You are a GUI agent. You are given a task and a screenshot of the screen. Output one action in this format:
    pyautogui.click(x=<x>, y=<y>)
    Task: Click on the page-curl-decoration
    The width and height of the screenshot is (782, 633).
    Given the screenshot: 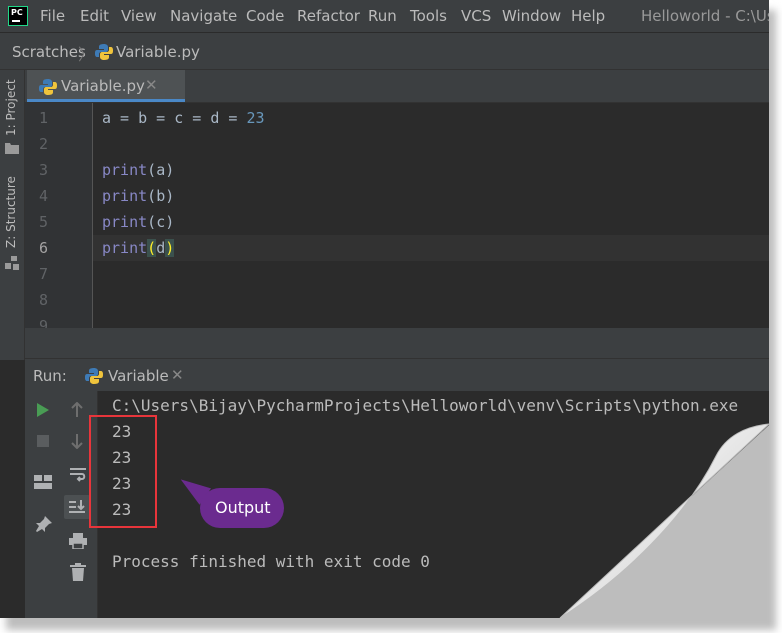 What is the action you would take?
    pyautogui.click(x=665, y=521)
    